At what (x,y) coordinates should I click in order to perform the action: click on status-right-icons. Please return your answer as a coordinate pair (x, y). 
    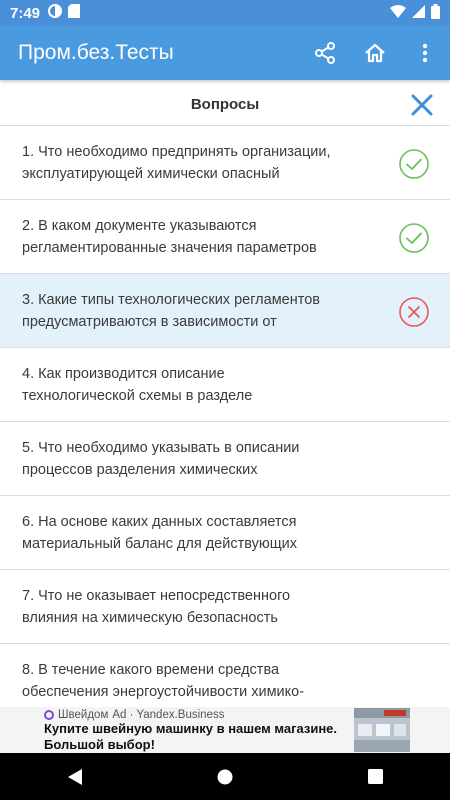
    Looking at the image, I should click on (415, 13).